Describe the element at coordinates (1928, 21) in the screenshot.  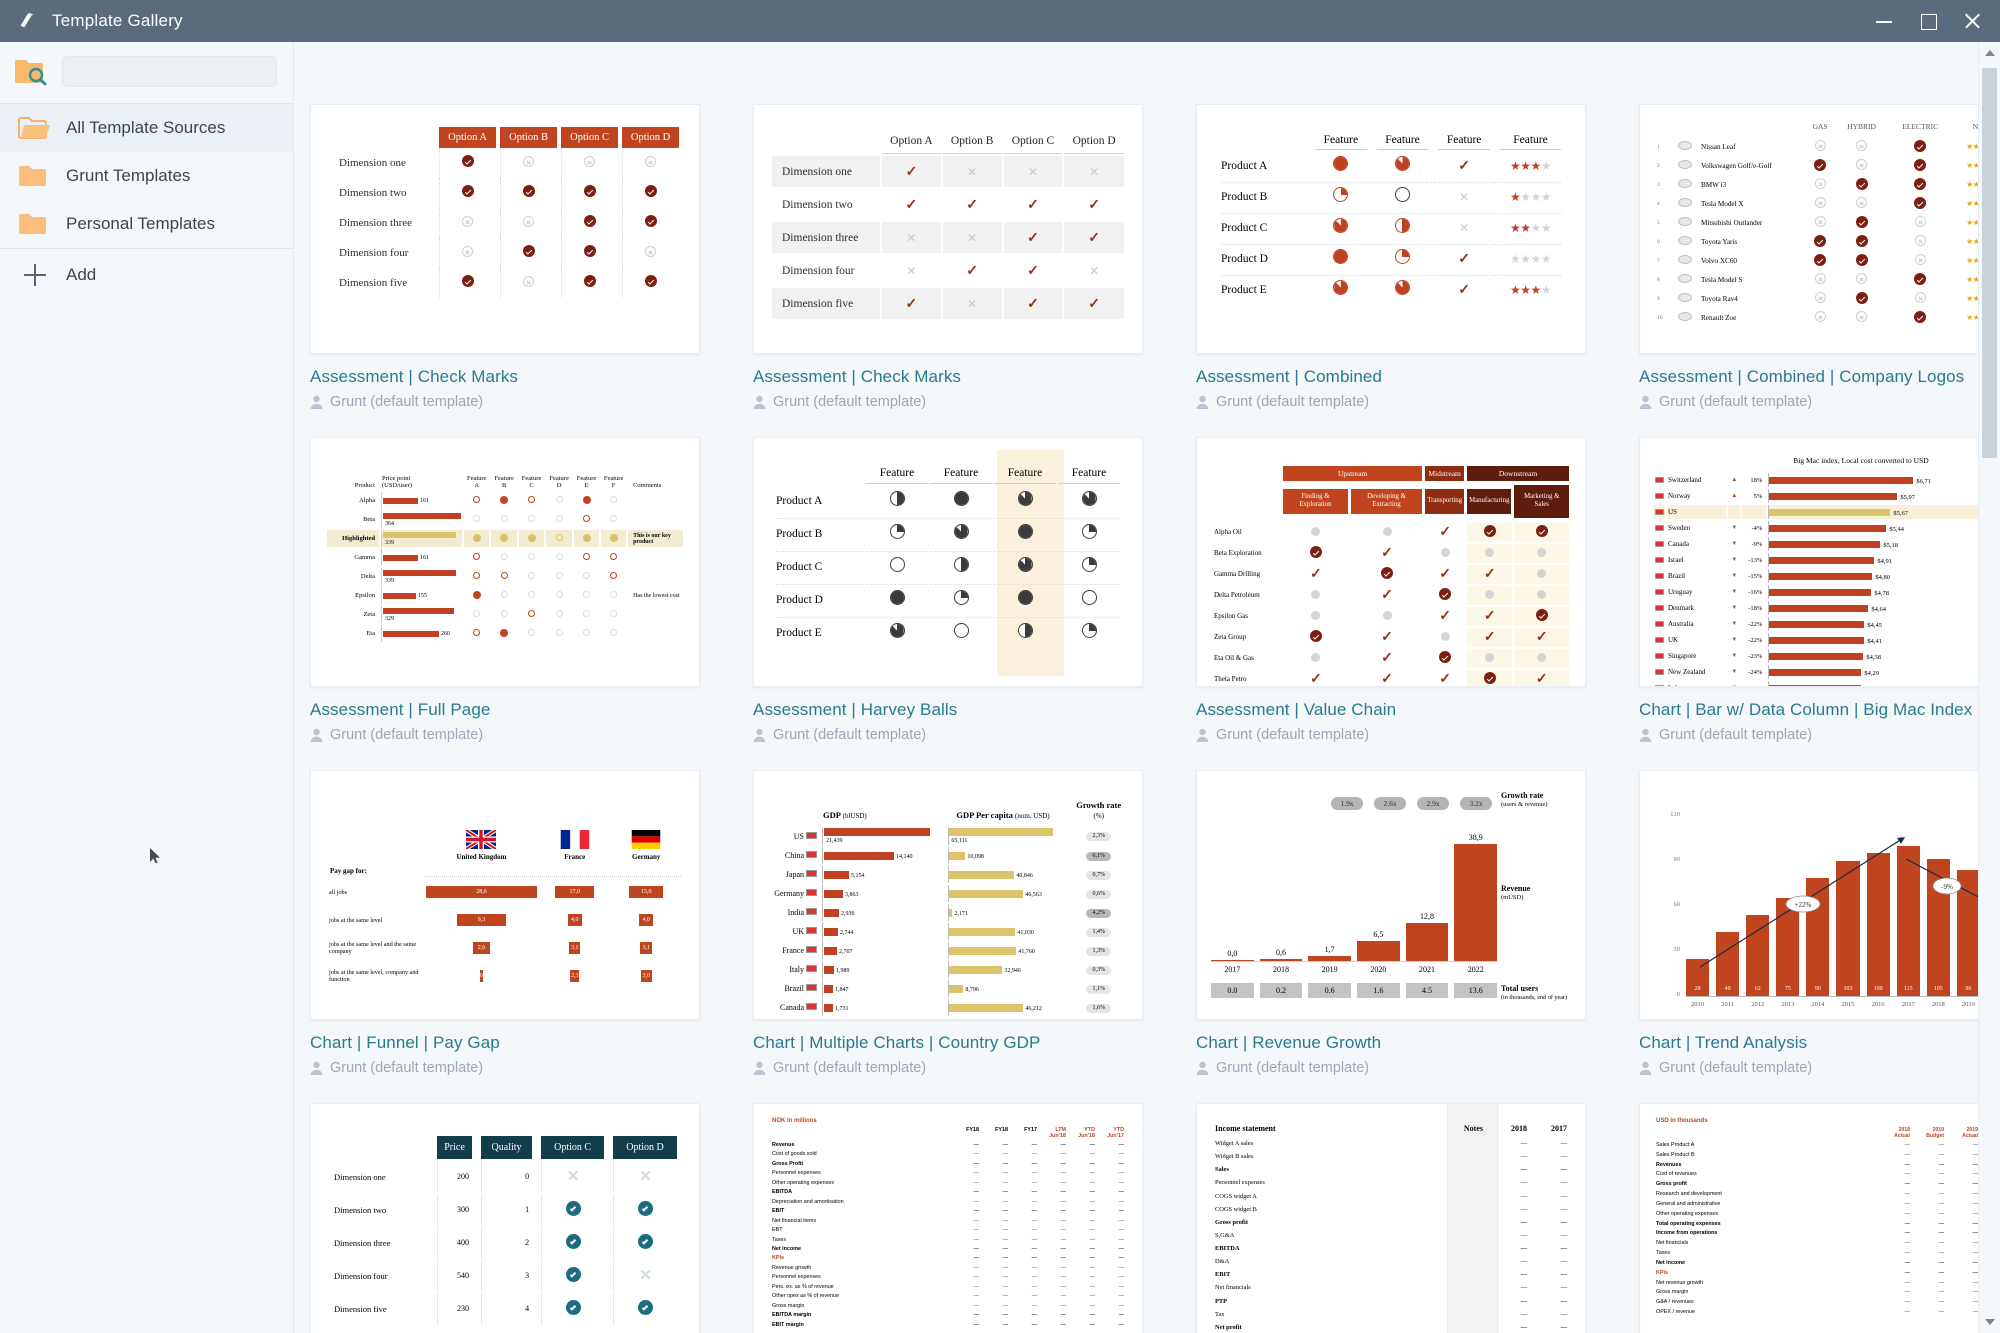
I see `maximize-button` at that location.